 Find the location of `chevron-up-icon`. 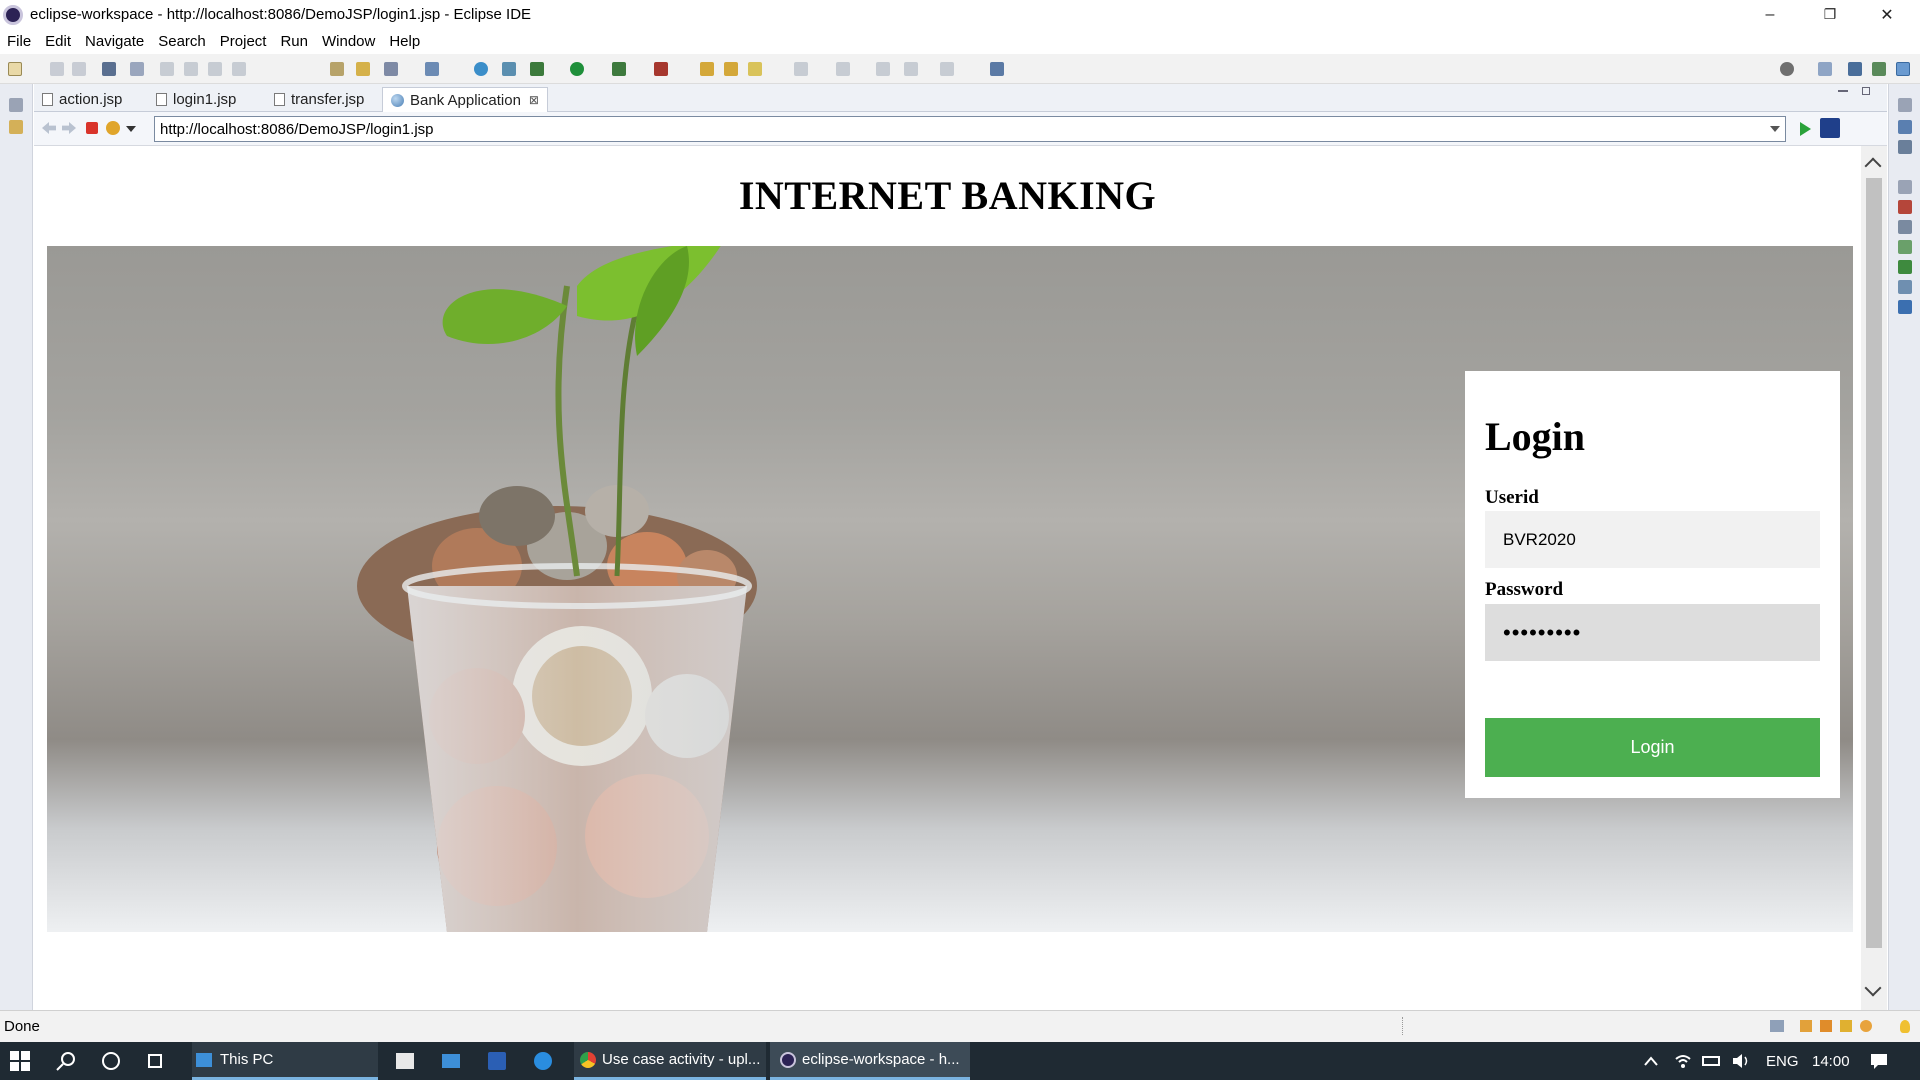

chevron-up-icon is located at coordinates (1653, 1061).